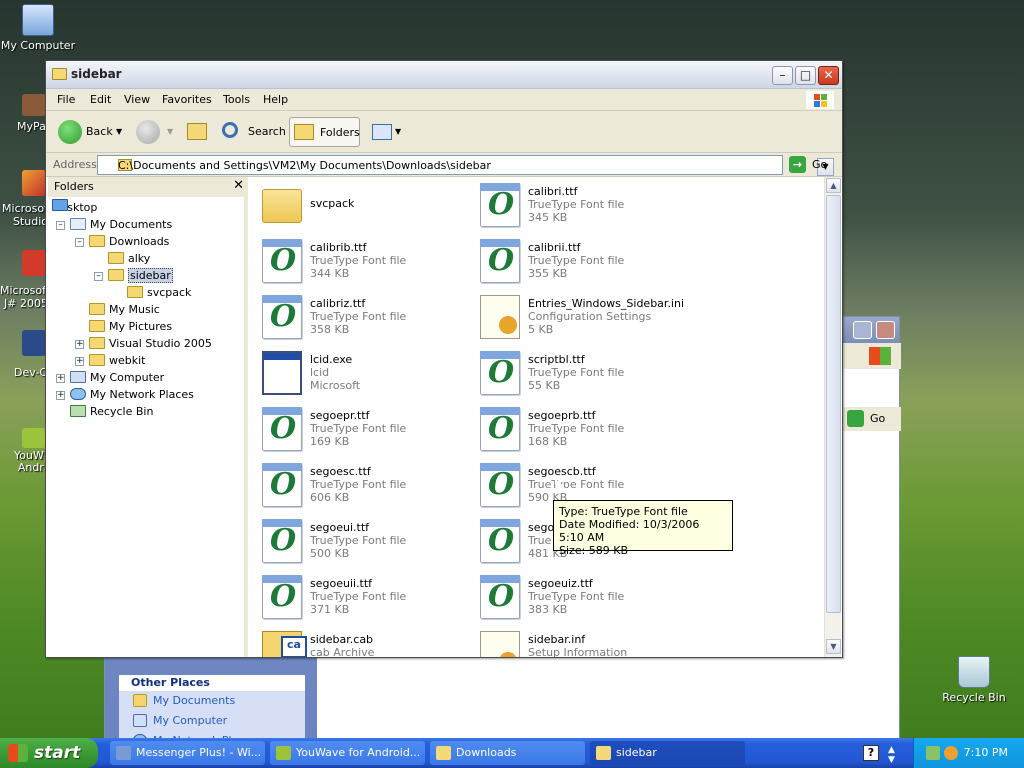 The height and width of the screenshot is (768, 1024). What do you see at coordinates (833, 185) in the screenshot?
I see `scroll-up-arrow-icon: ▲` at bounding box center [833, 185].